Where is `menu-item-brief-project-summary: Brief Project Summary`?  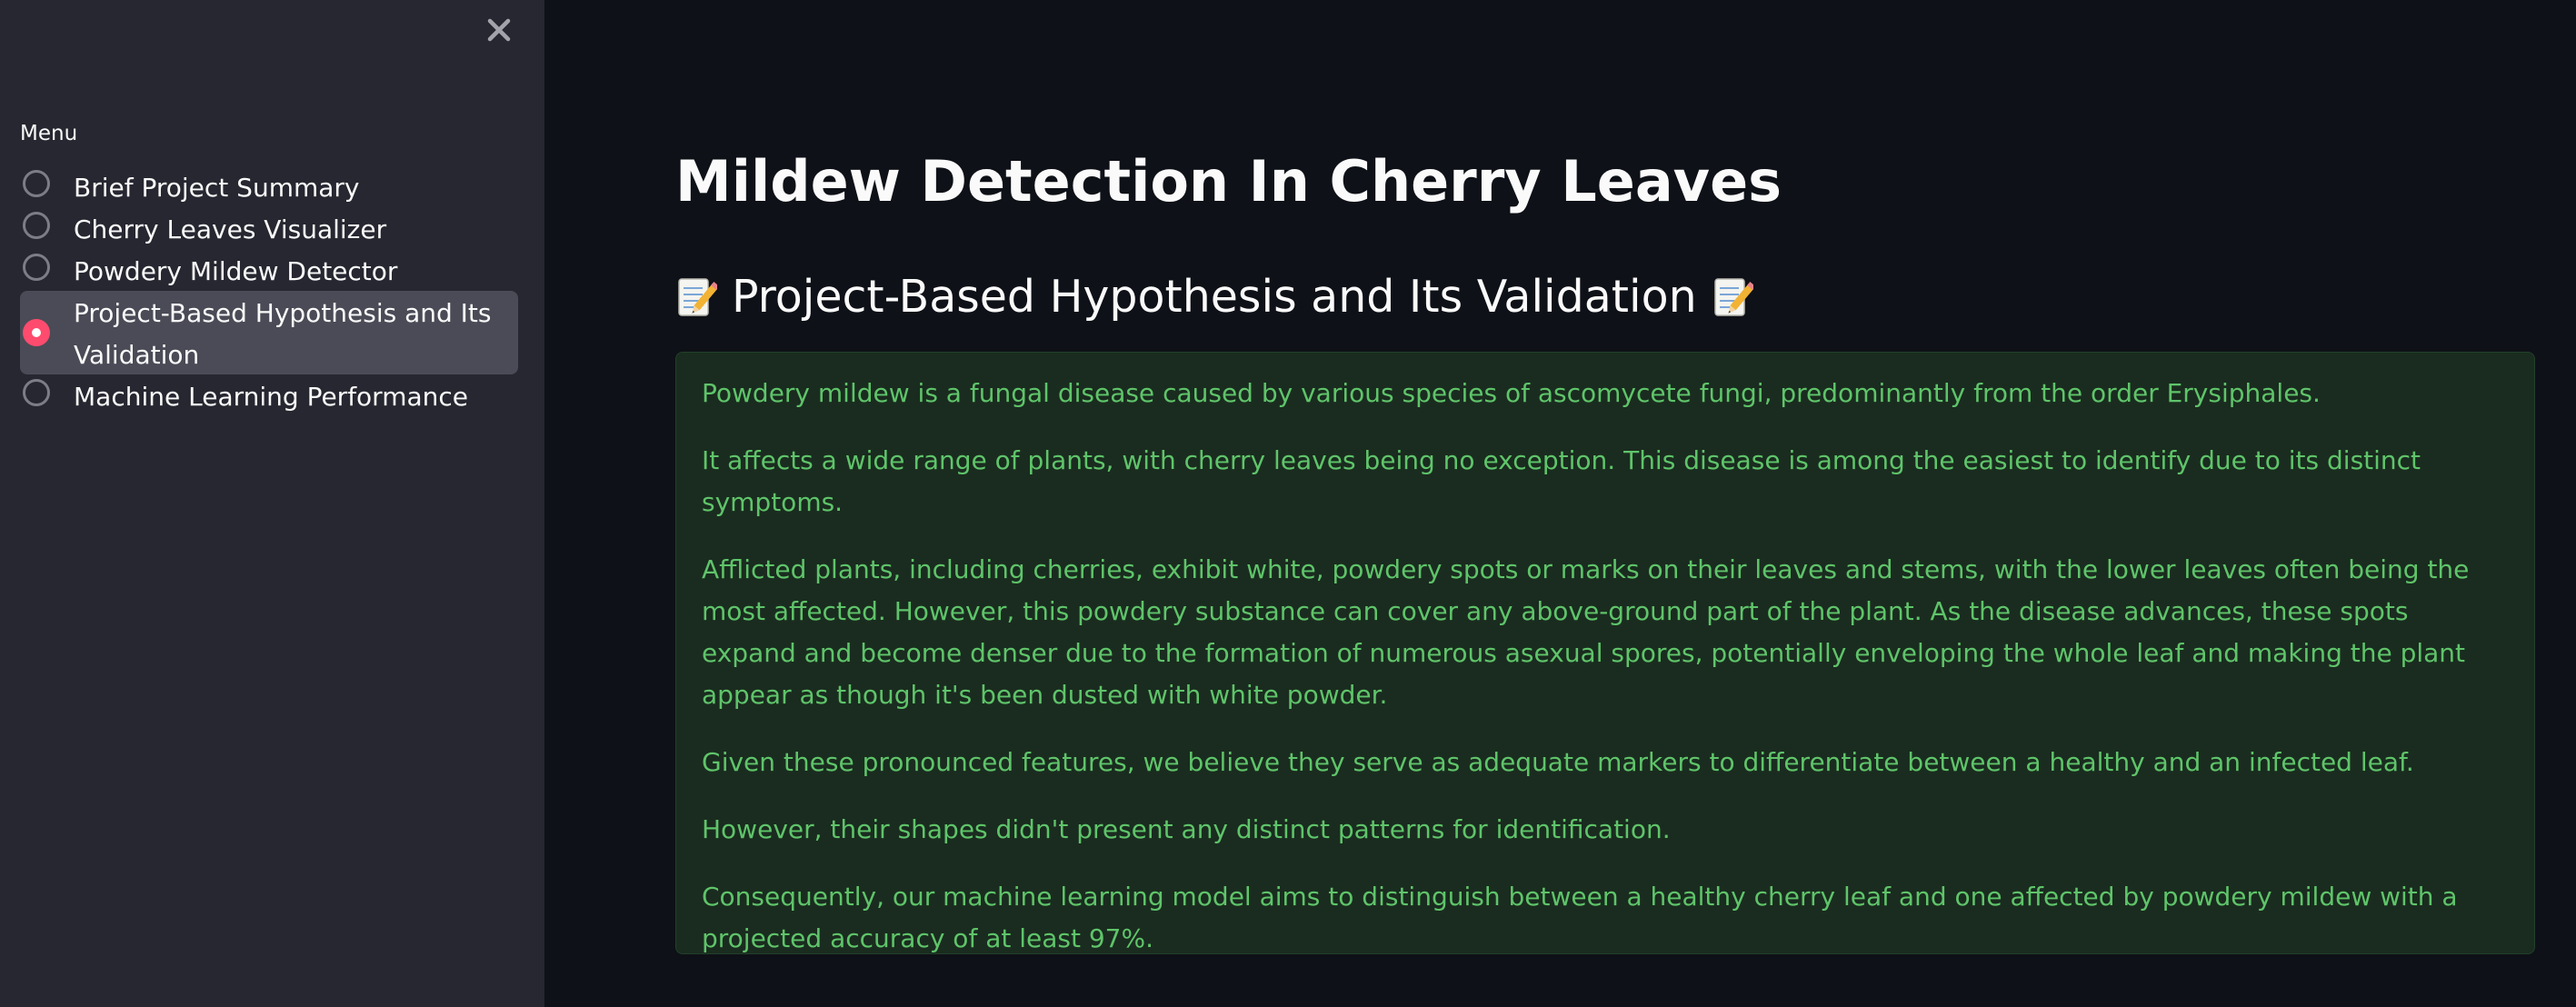 menu-item-brief-project-summary: Brief Project Summary is located at coordinates (269, 186).